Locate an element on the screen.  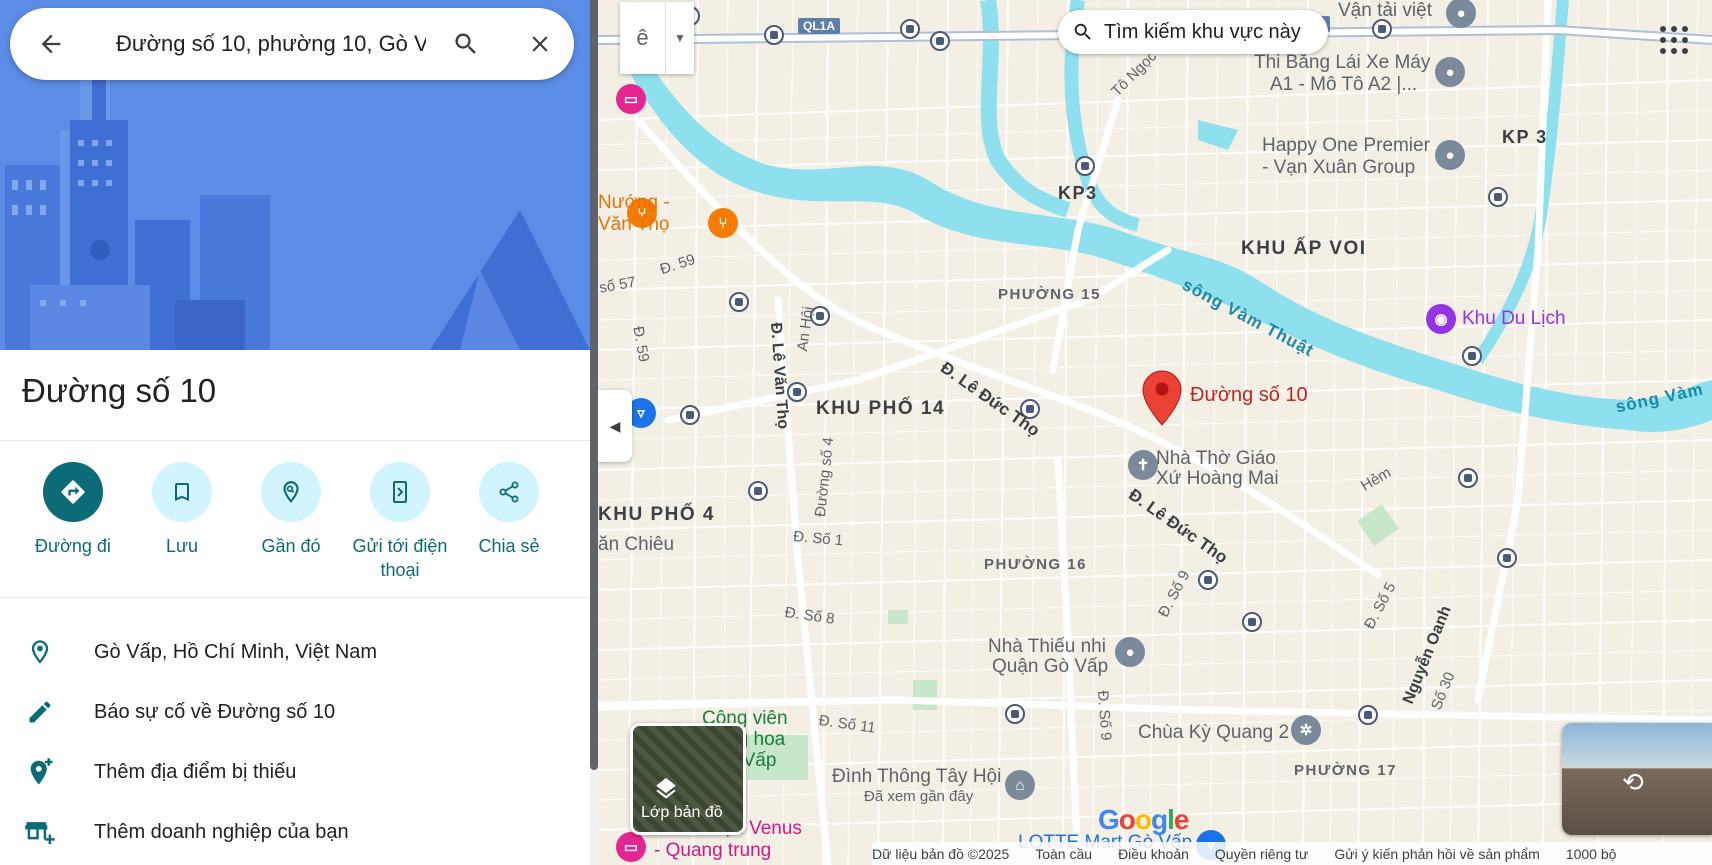
map-label: KHU ẤP VOI is located at coordinates (1304, 248).